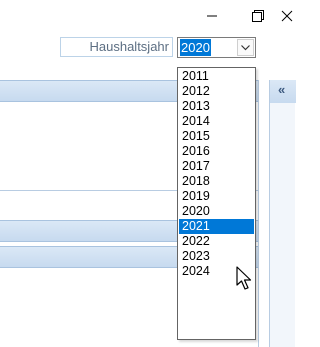 Image resolution: width=320 pixels, height=347 pixels. Describe the element at coordinates (216, 166) in the screenshot. I see `dropdown-option: 2017` at that location.